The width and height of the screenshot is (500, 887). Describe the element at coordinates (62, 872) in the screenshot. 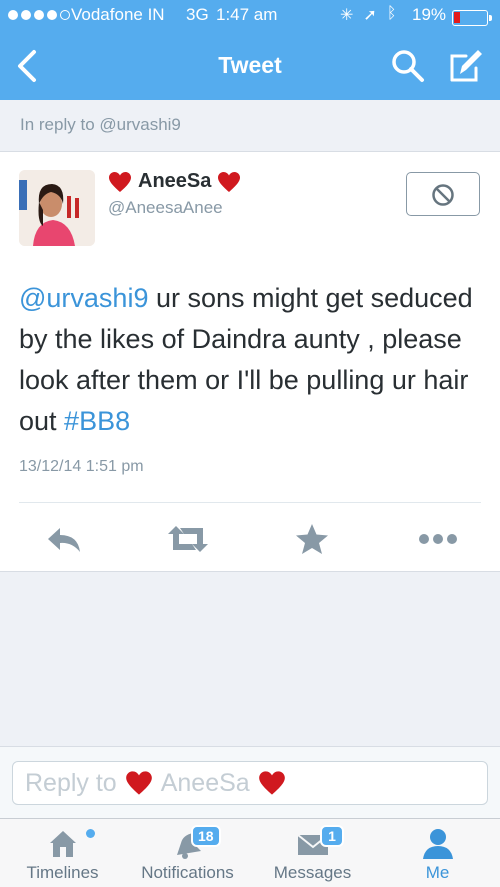

I see `tab-label: Timelines` at that location.